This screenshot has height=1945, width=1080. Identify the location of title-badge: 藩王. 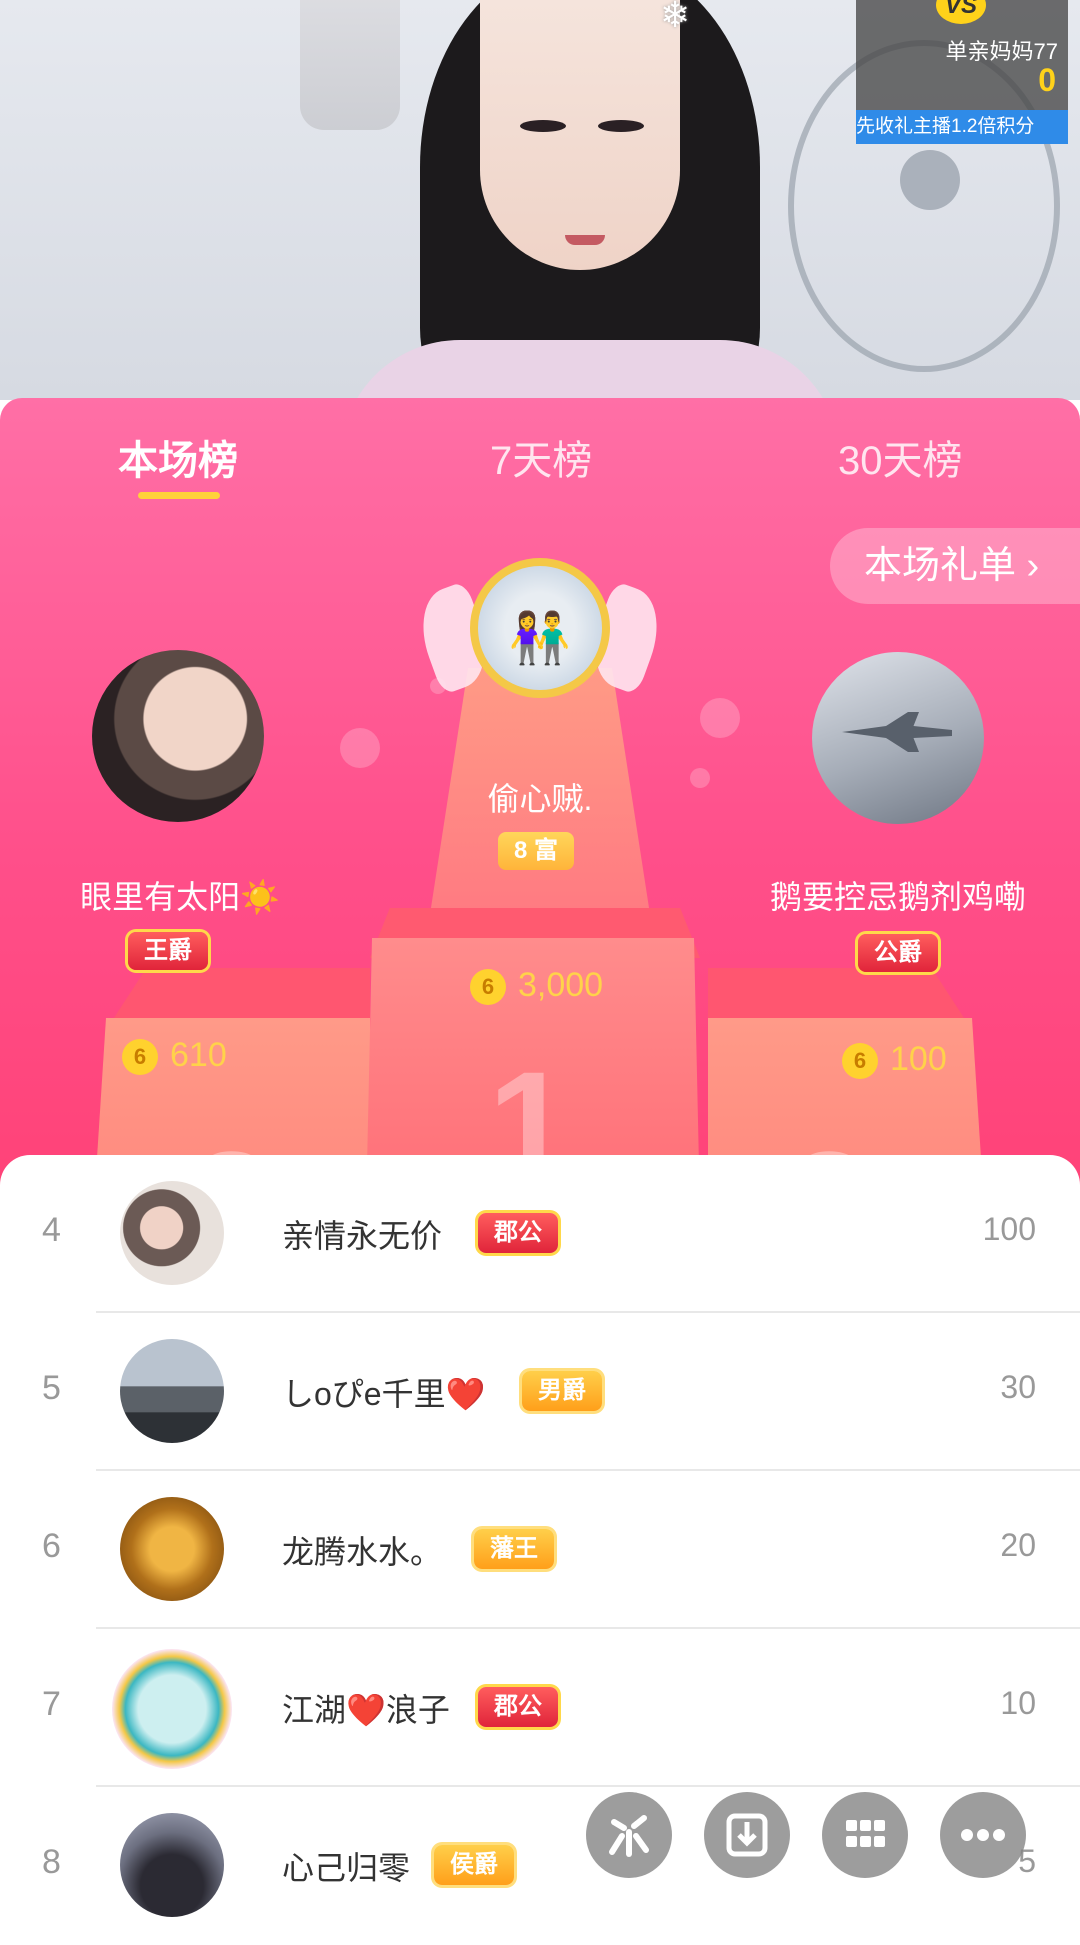
(514, 1549).